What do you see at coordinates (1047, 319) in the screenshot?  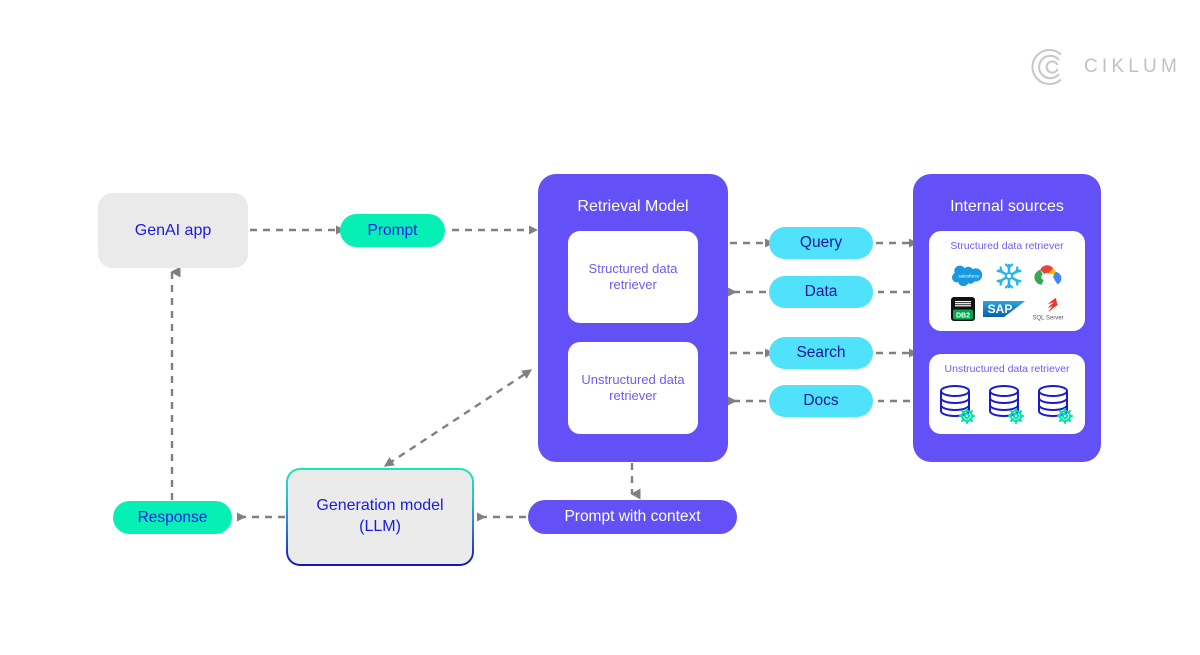 I see `svg-text: SQL Server` at bounding box center [1047, 319].